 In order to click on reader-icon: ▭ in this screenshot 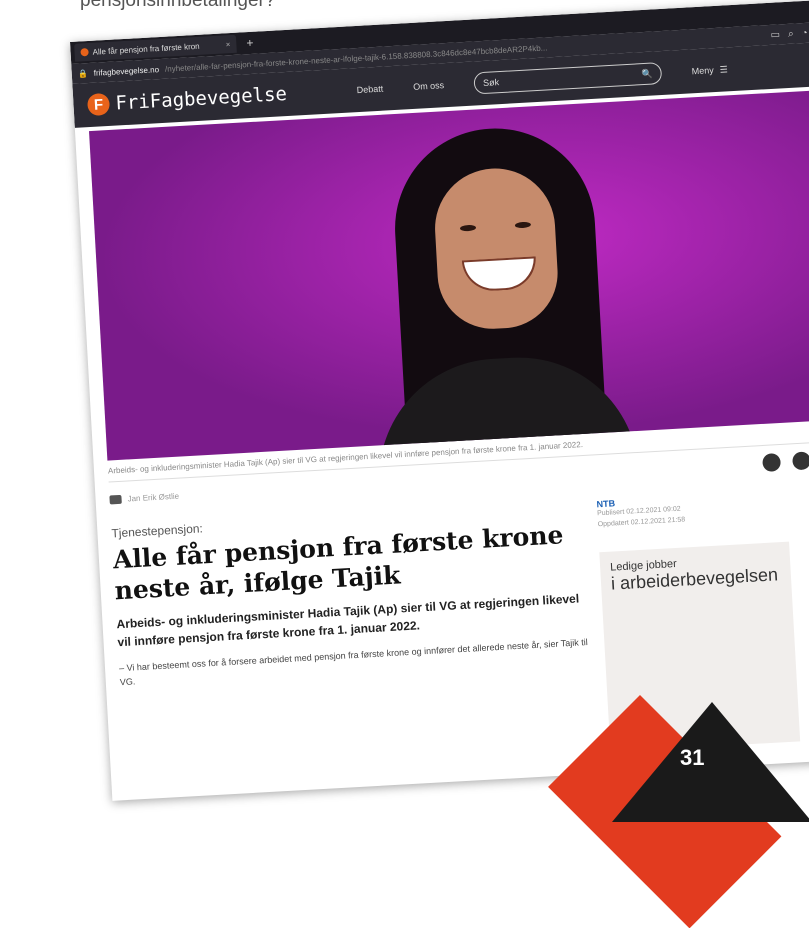, I will do `click(775, 35)`.